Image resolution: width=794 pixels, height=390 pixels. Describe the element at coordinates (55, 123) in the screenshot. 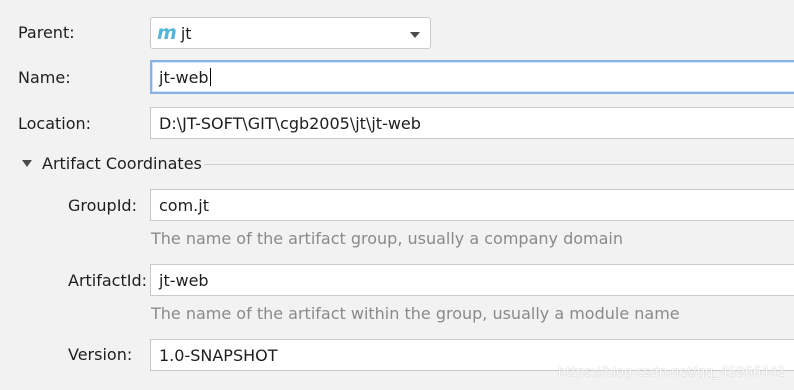

I see `location-label: Location:` at that location.